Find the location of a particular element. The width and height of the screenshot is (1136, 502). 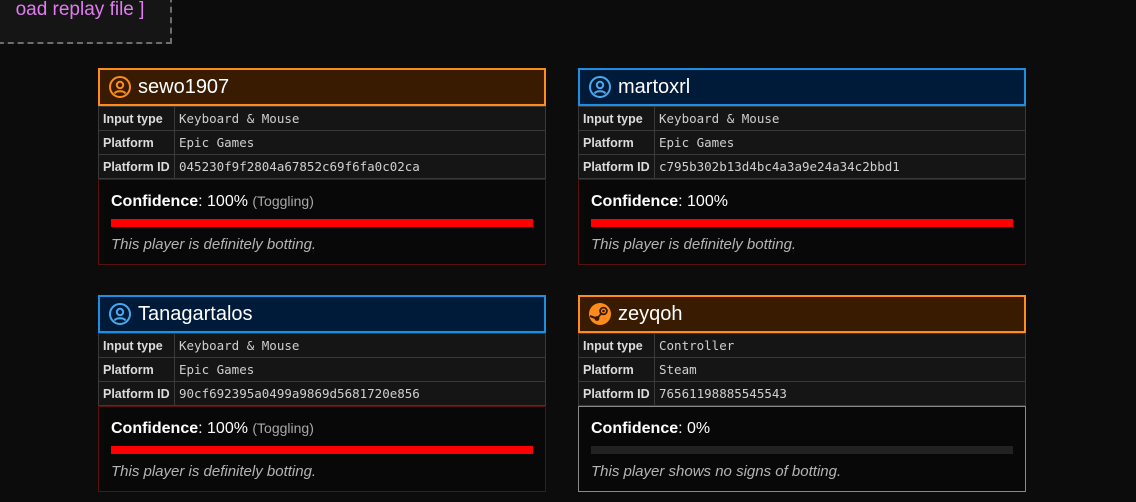

player-name: martoxrl is located at coordinates (654, 86).